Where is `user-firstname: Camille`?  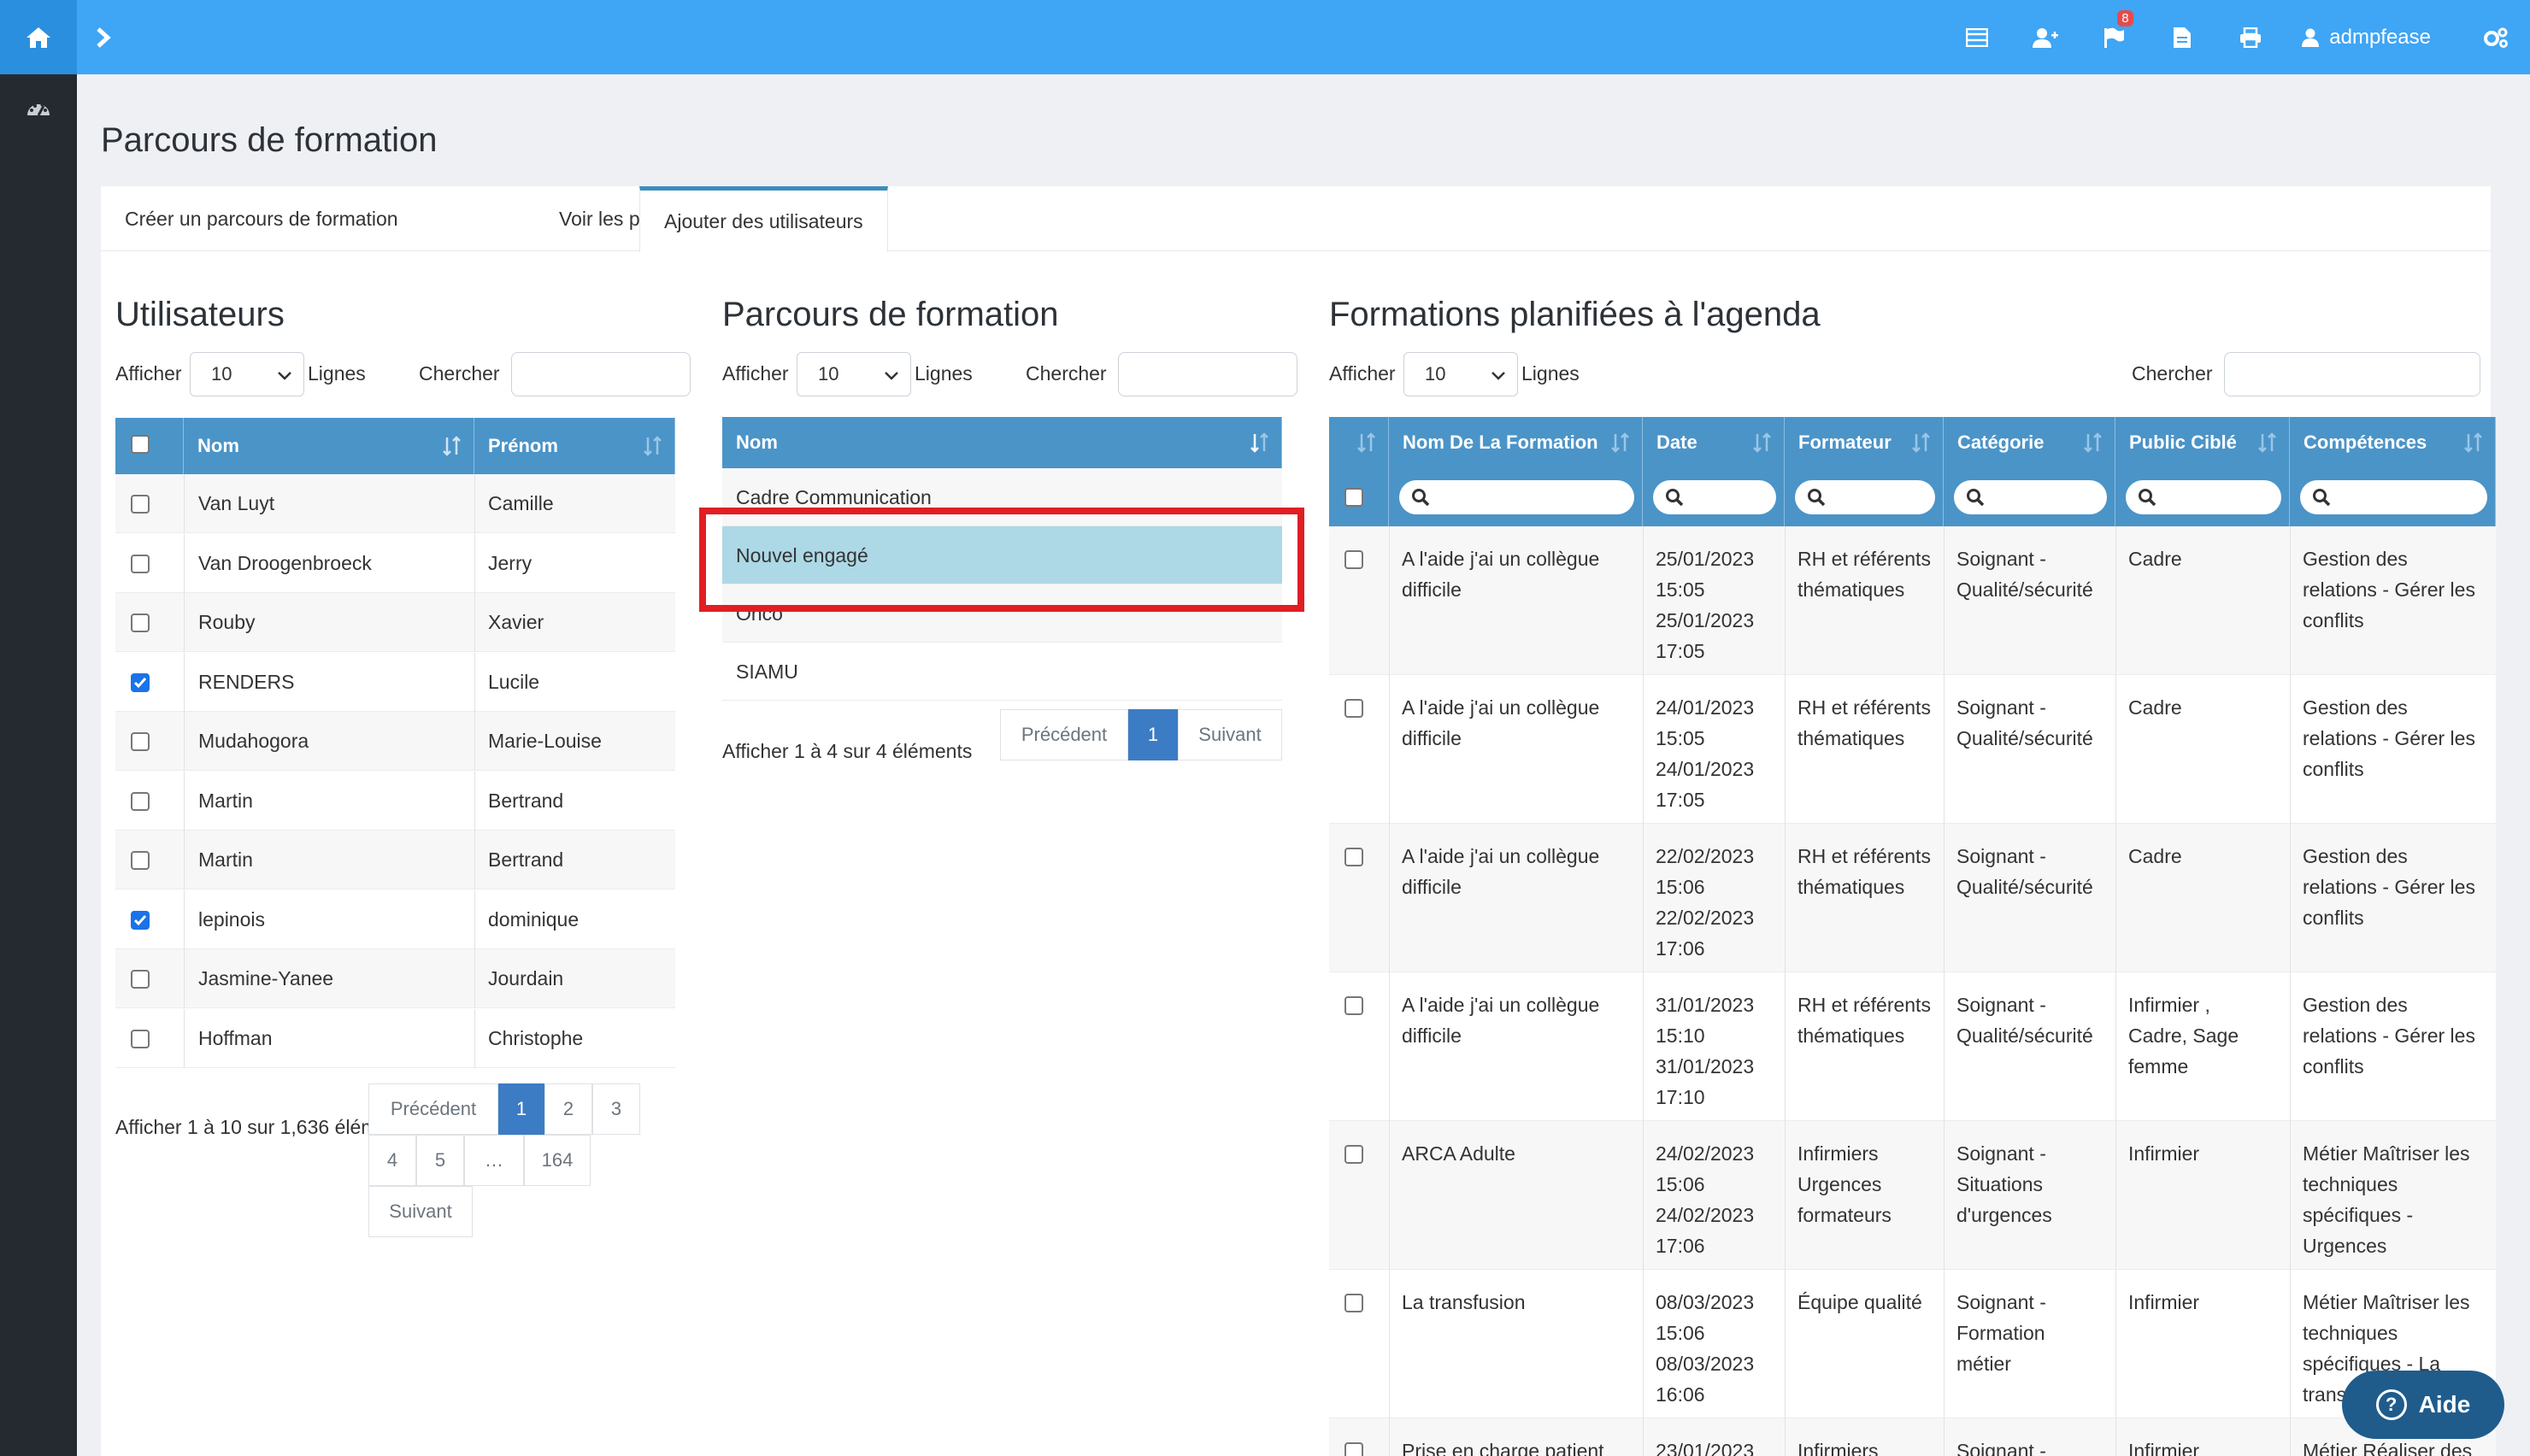
user-firstname: Camille is located at coordinates (521, 503).